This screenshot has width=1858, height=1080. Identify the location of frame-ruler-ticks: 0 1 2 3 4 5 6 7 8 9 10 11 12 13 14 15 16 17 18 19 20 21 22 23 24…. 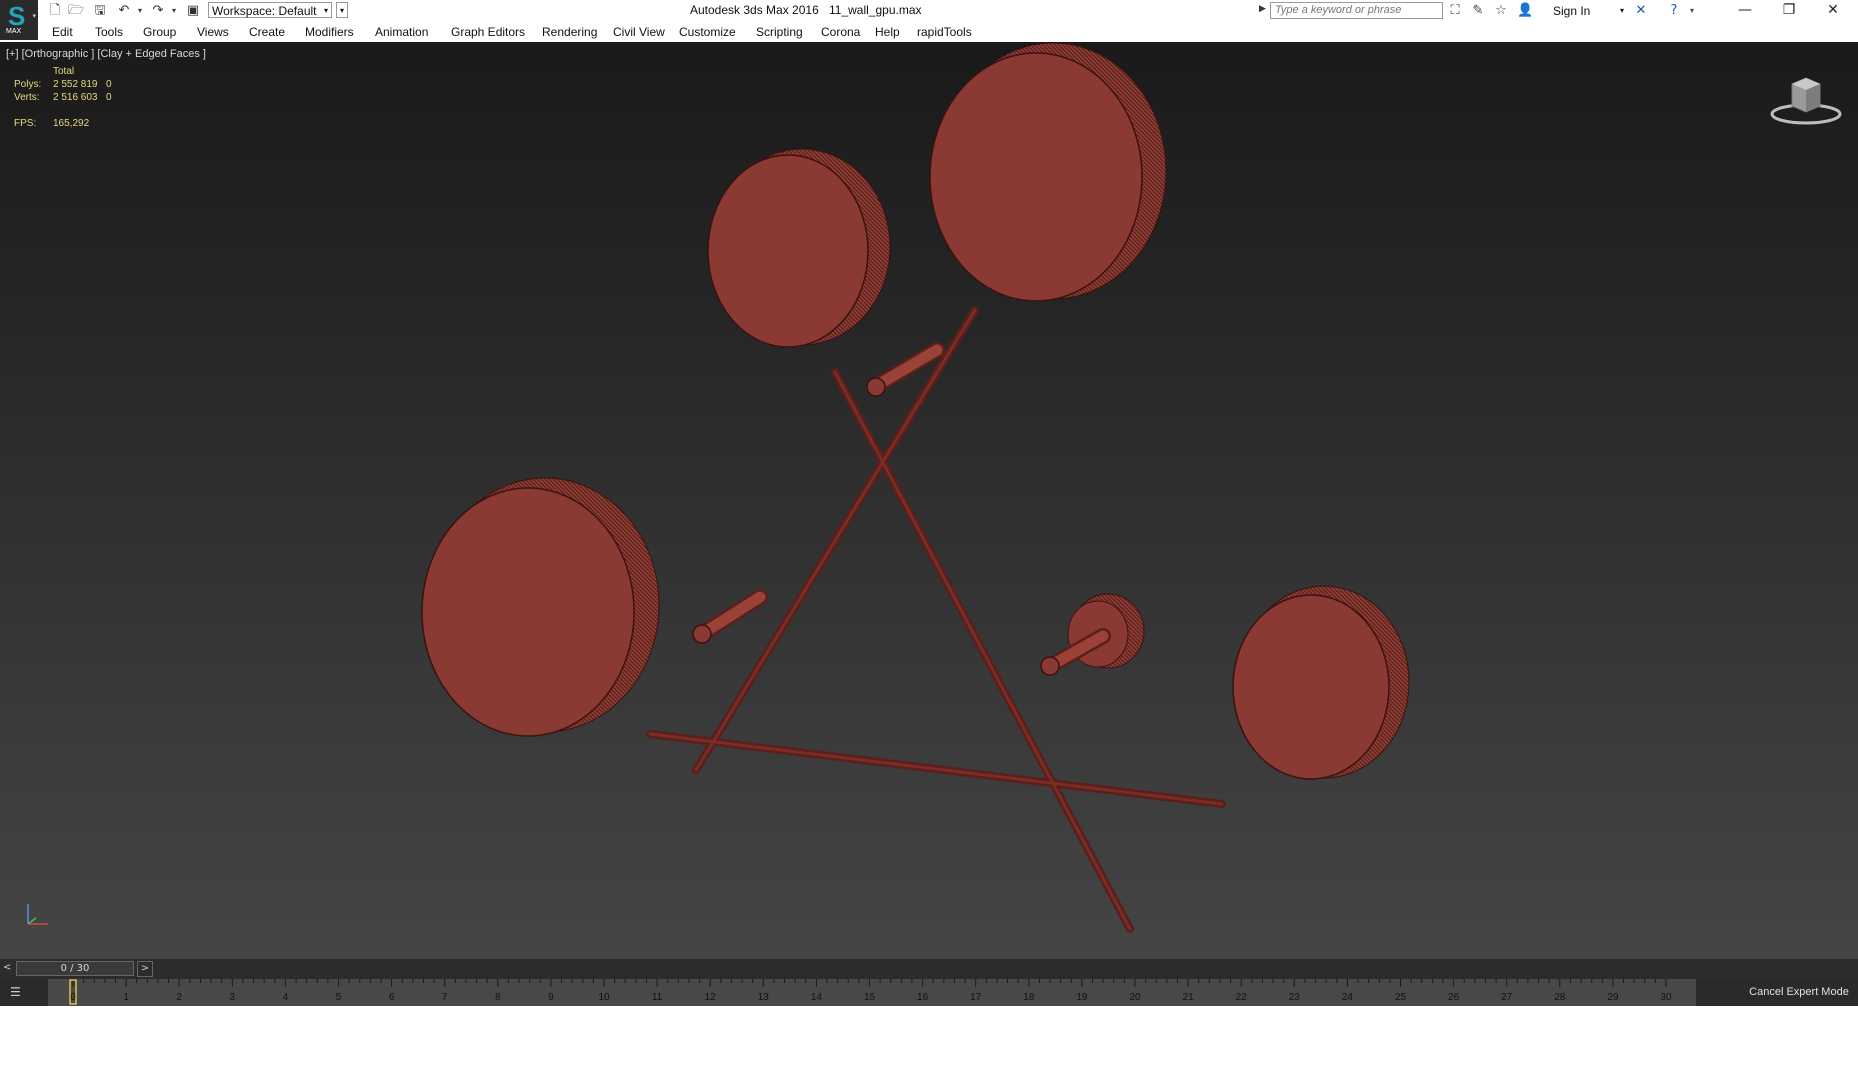
(872, 992).